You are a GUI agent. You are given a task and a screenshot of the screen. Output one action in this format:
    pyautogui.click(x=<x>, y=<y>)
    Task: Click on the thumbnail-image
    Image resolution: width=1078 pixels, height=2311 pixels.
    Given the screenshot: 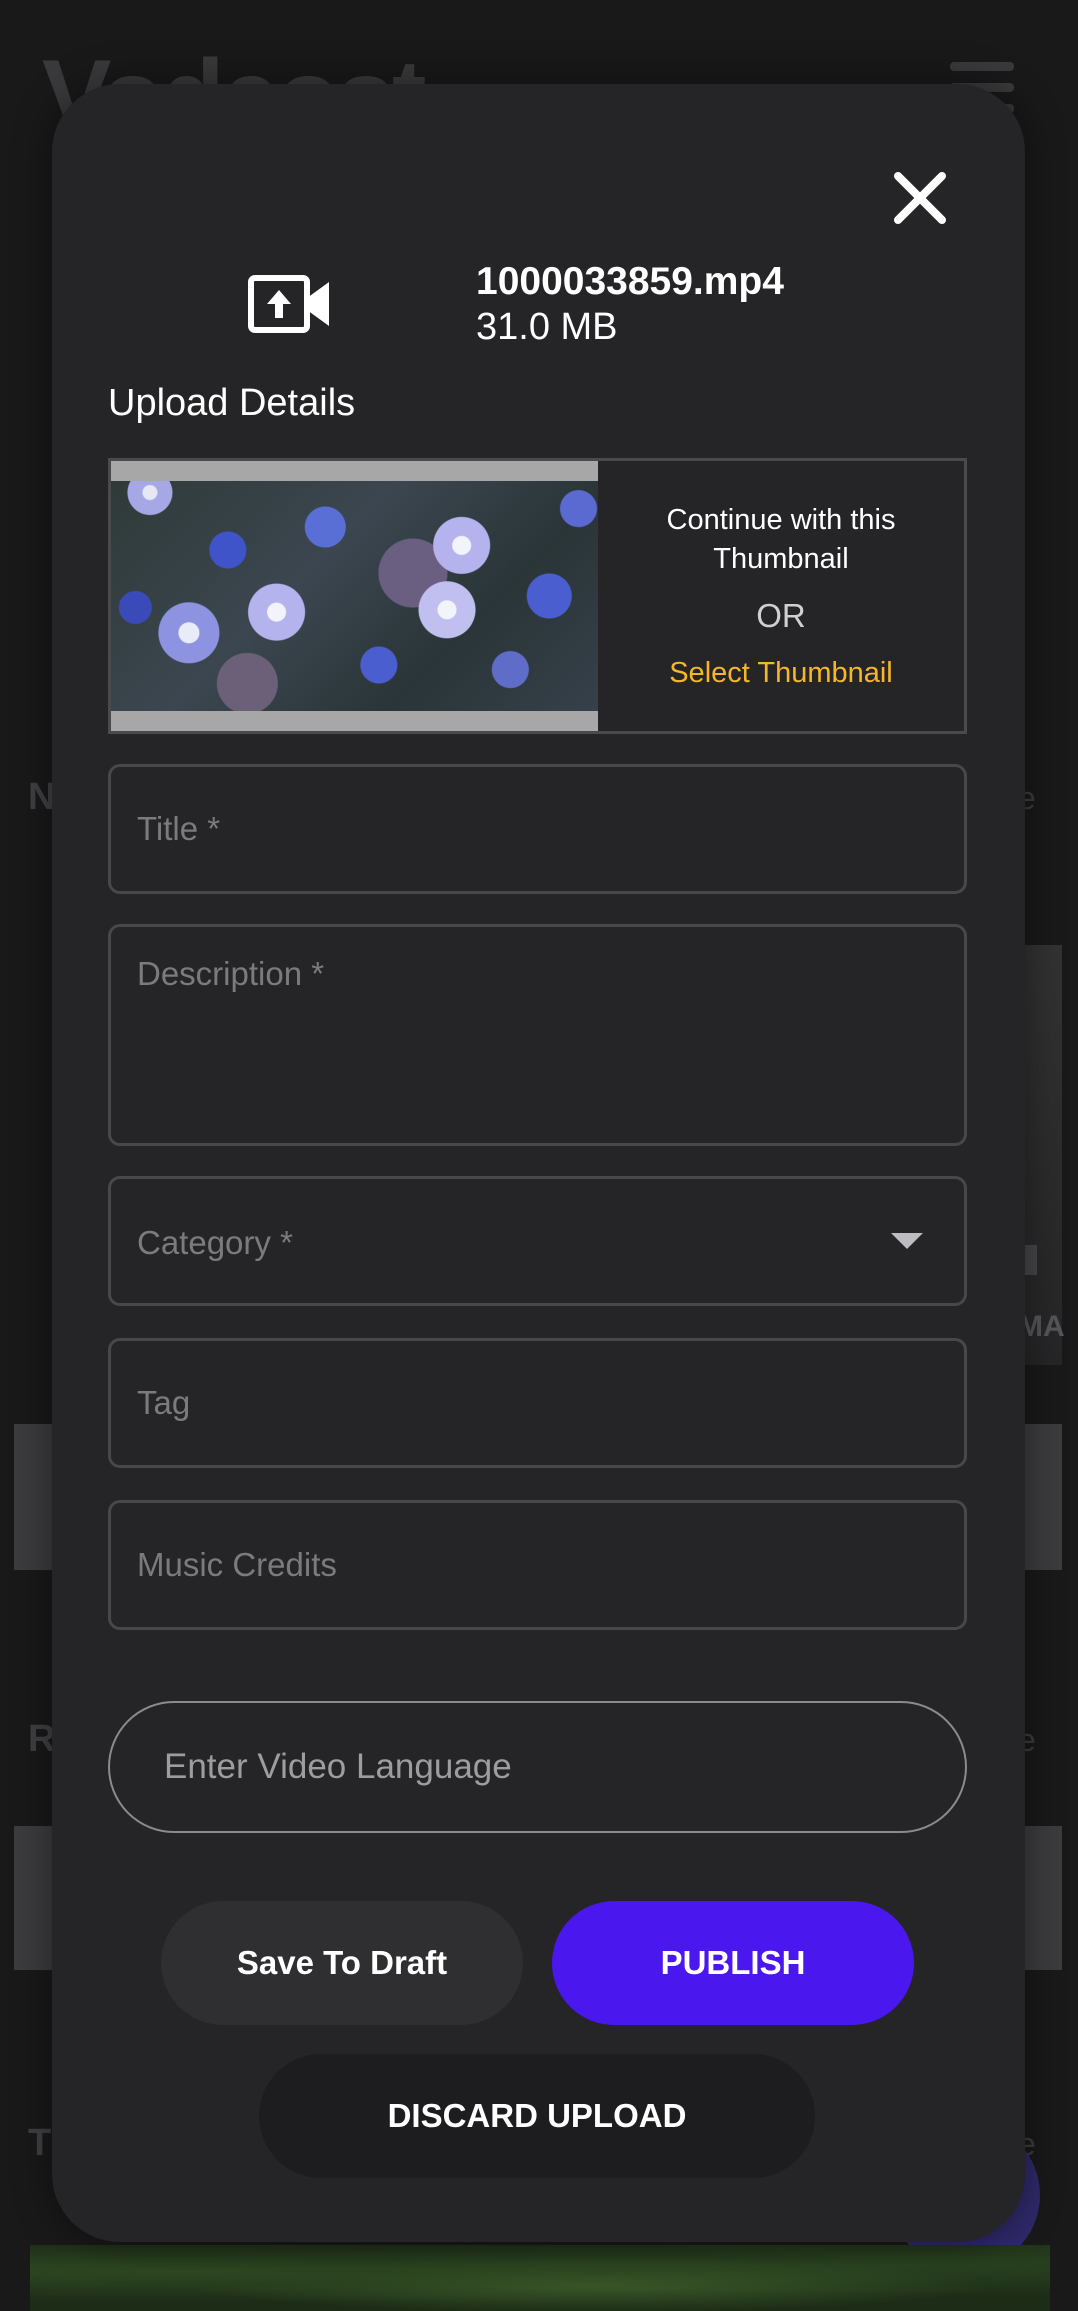 What is the action you would take?
    pyautogui.click(x=354, y=596)
    